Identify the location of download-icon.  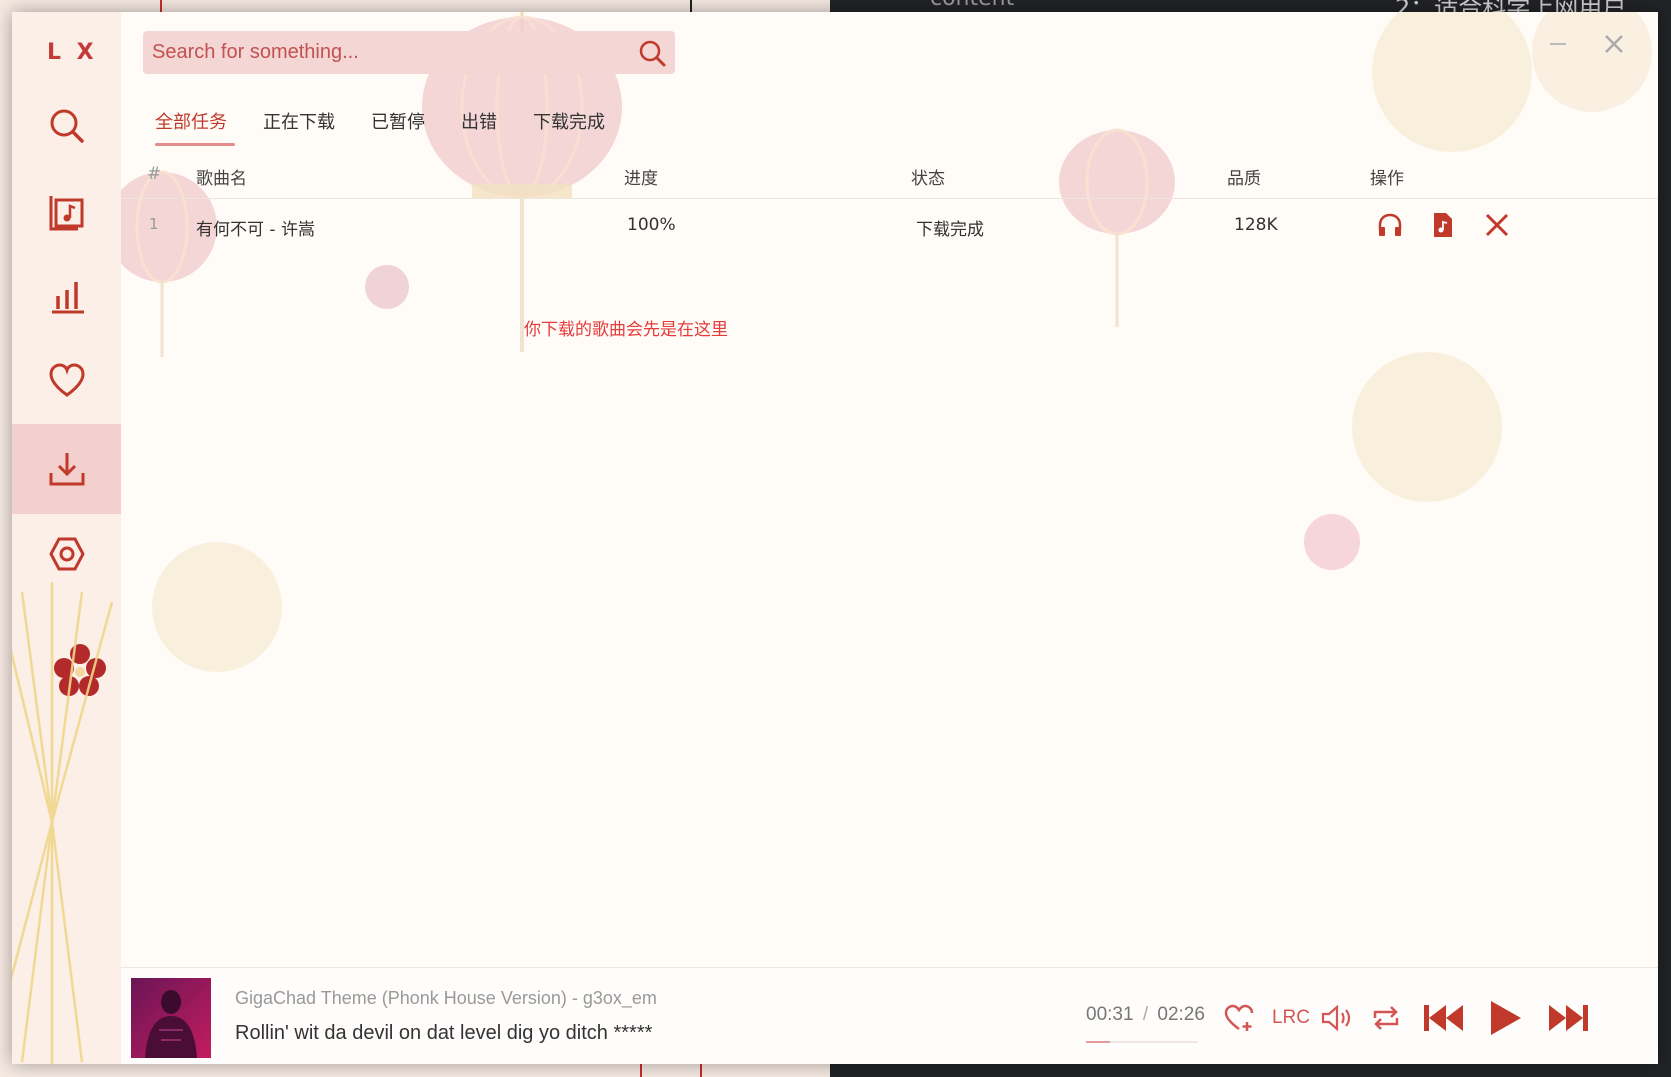
(66, 469).